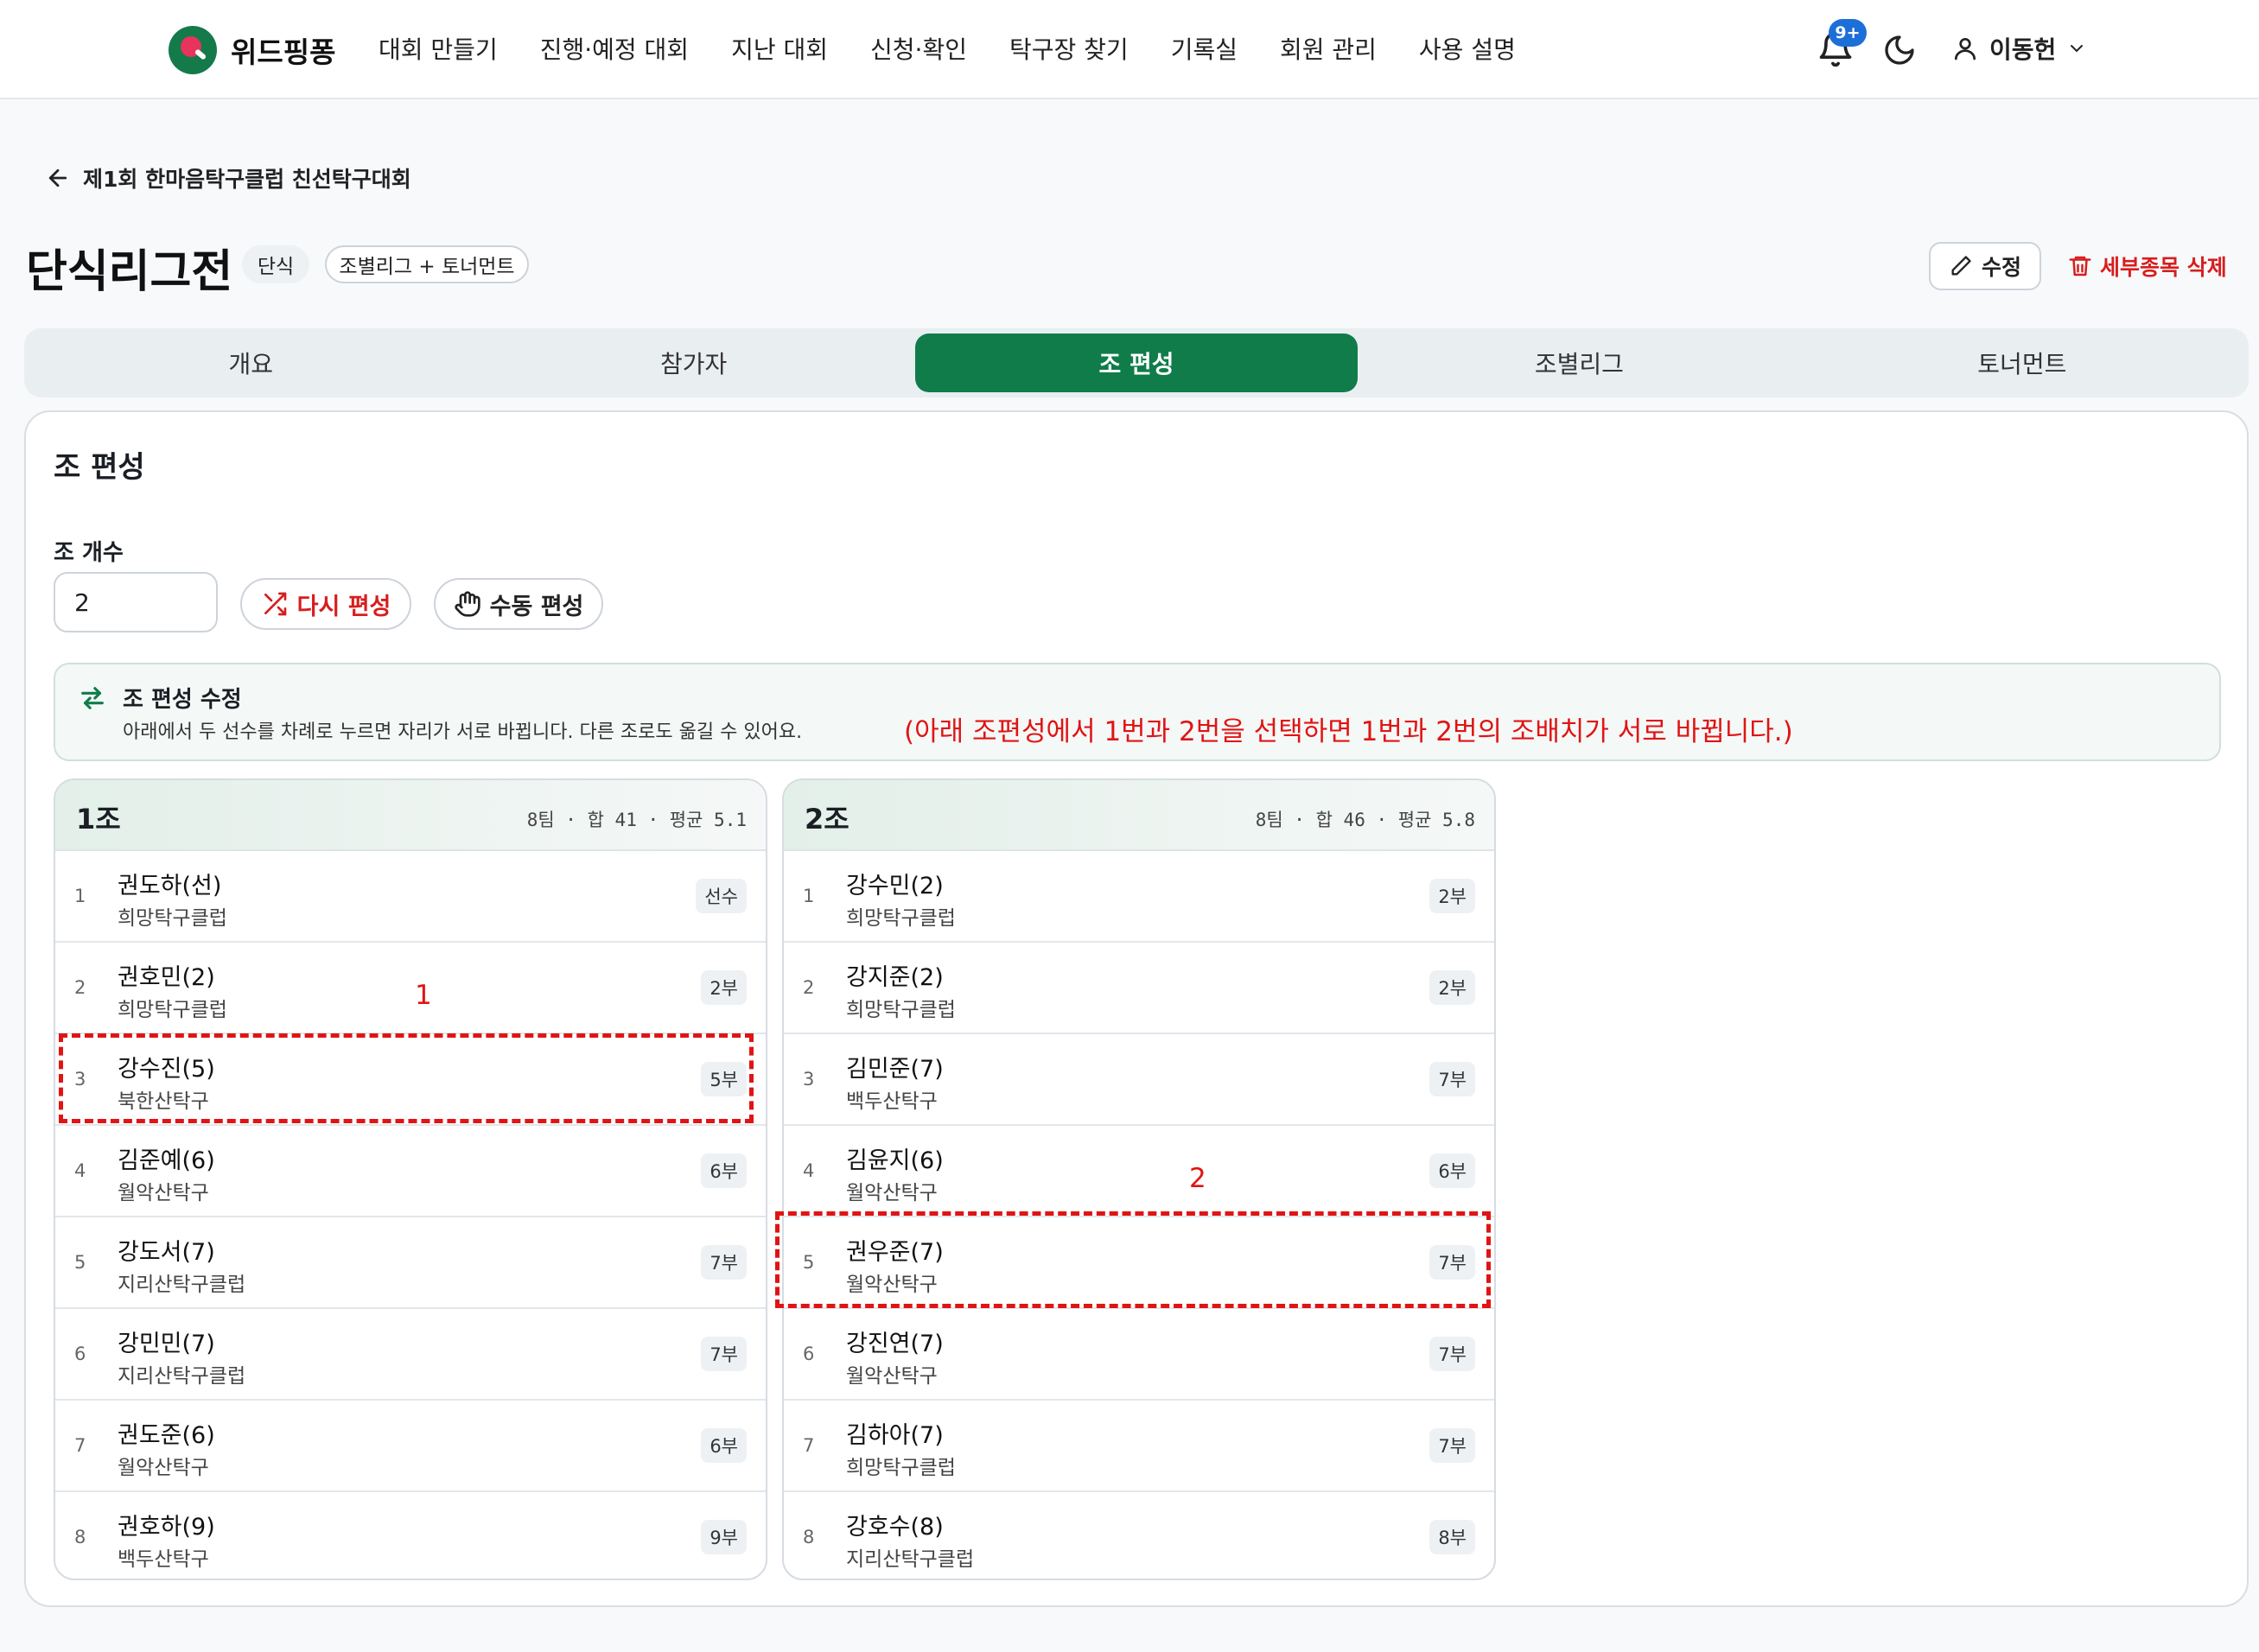  I want to click on player-no: 5, so click(809, 1263).